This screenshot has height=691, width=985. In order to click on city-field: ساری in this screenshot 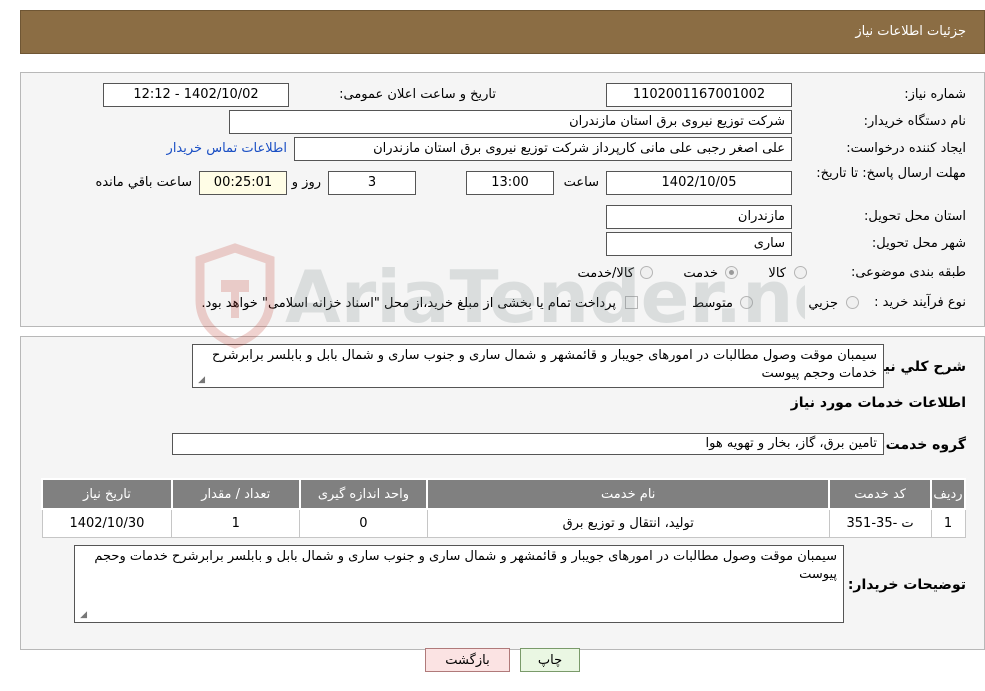, I will do `click(699, 244)`.